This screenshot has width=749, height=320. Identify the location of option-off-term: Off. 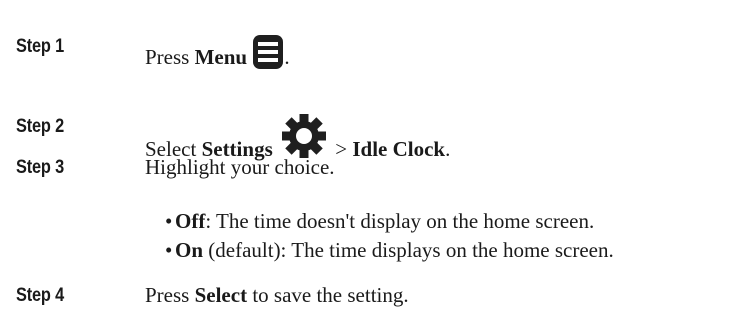
(190, 221).